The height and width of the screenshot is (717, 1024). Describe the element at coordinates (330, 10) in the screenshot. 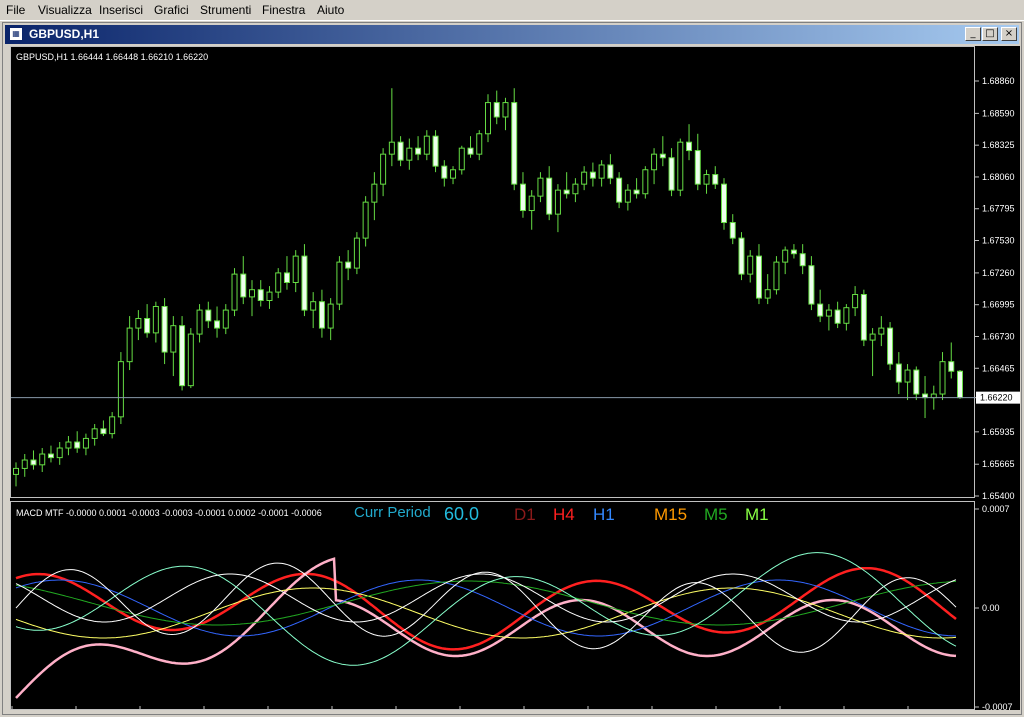

I see `menu-aiuto: Aiuto` at that location.